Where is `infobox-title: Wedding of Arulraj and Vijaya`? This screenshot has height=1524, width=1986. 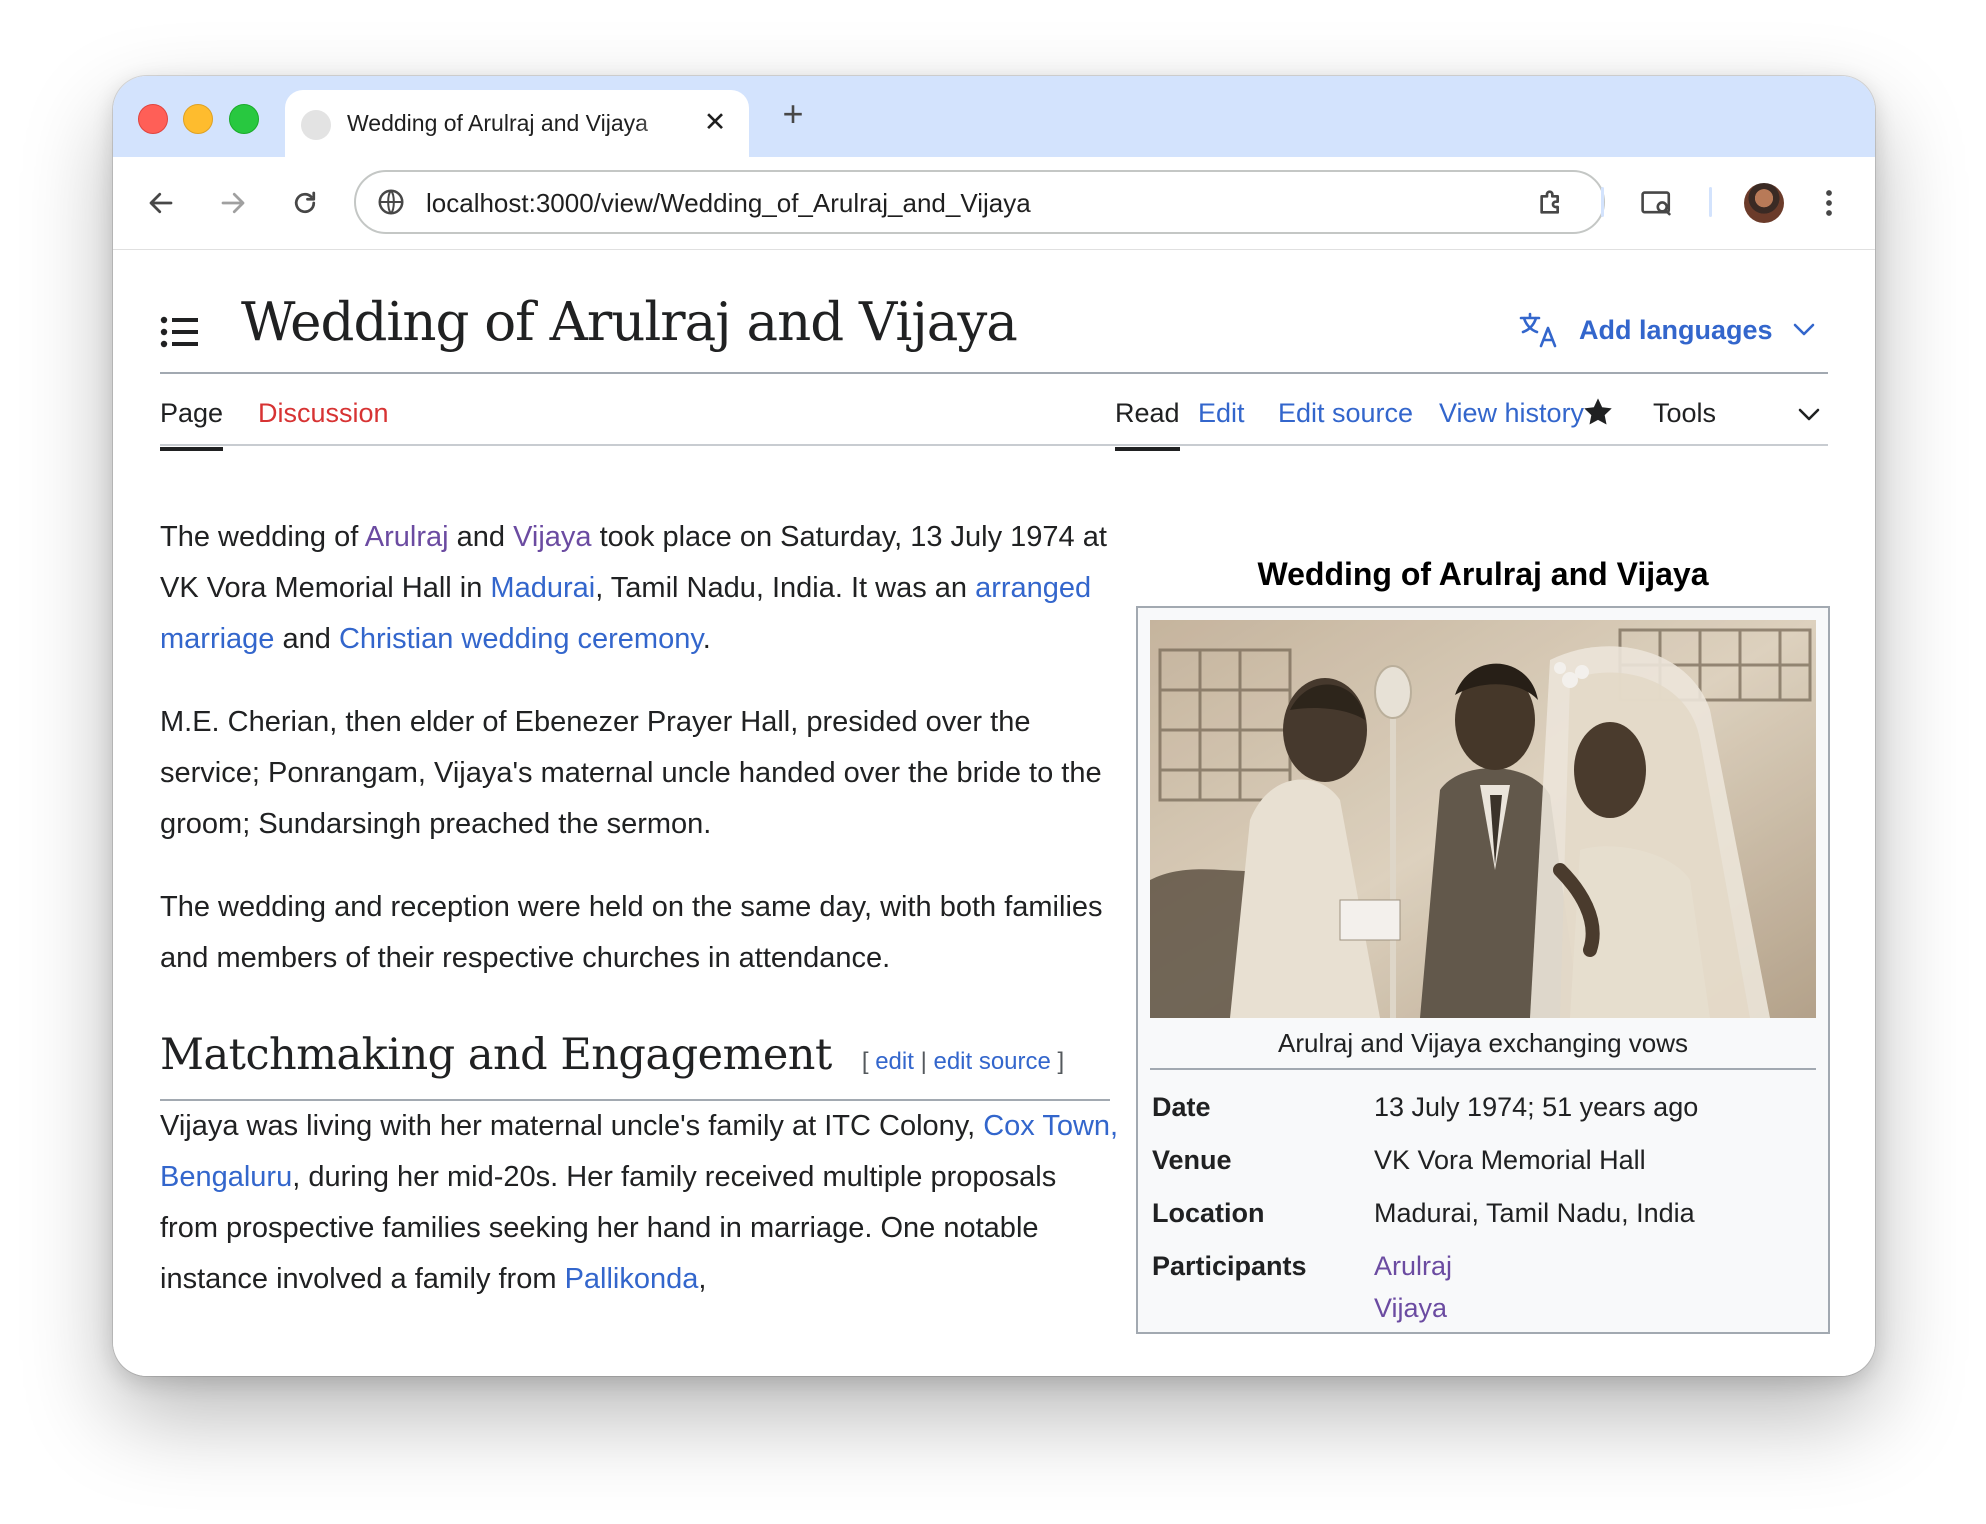
infobox-title: Wedding of Arulraj and Vijaya is located at coordinates (1483, 574).